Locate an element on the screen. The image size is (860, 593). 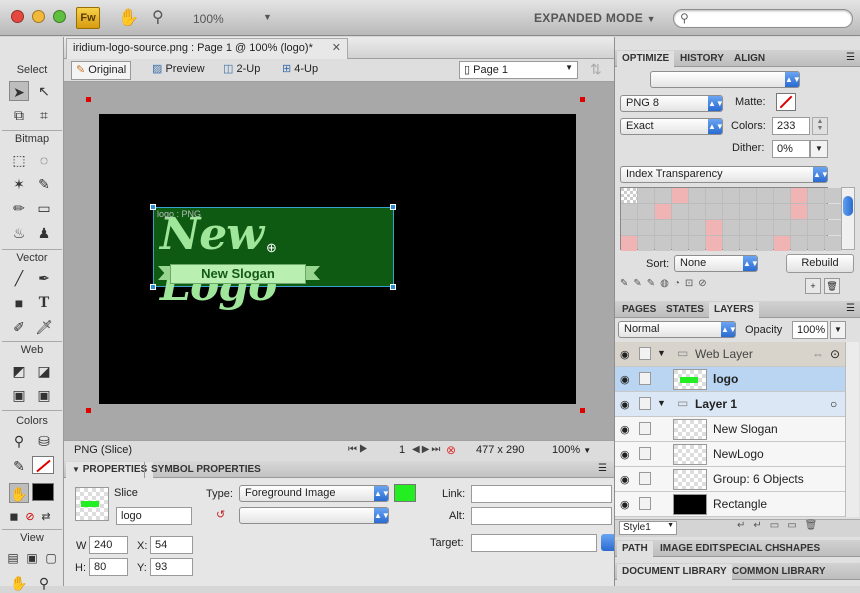
behavior-select: ▲▼ is located at coordinates (314, 515).